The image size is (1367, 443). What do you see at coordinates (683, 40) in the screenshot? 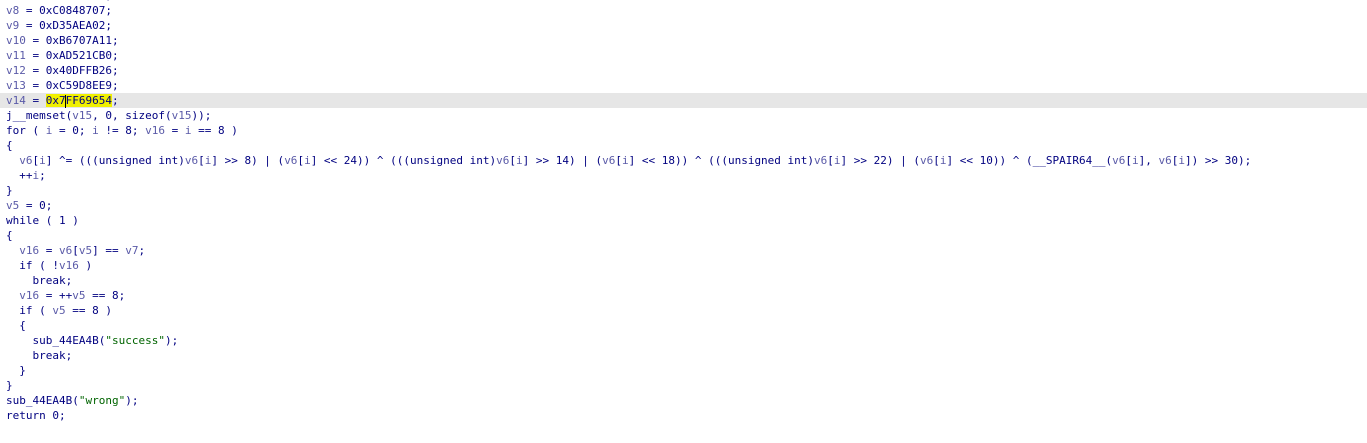
I see `code-line: v10 = 0xB6707A11;` at bounding box center [683, 40].